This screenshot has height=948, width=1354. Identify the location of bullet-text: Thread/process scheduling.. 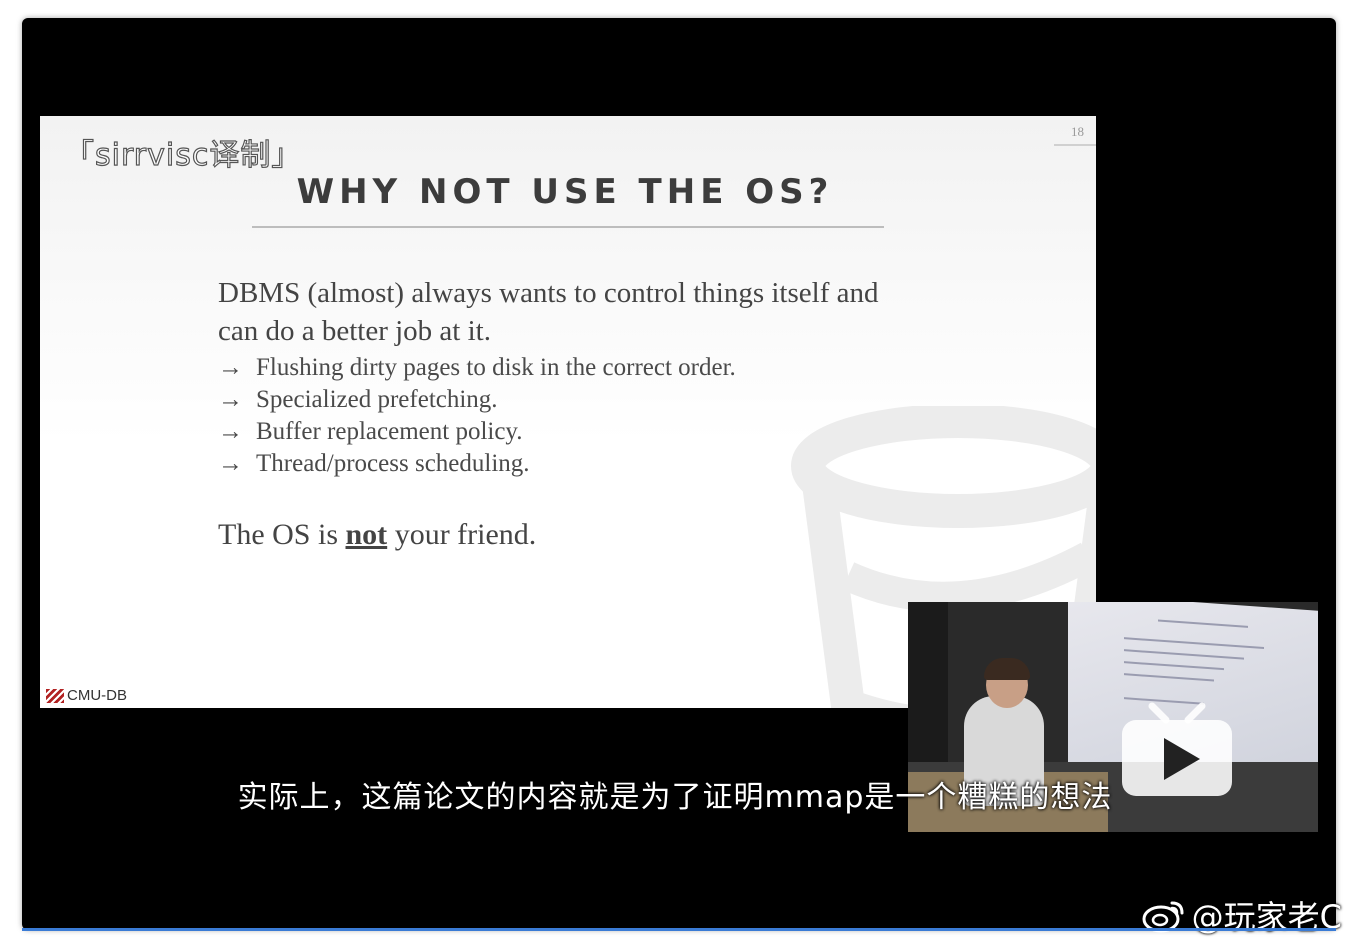
(393, 463).